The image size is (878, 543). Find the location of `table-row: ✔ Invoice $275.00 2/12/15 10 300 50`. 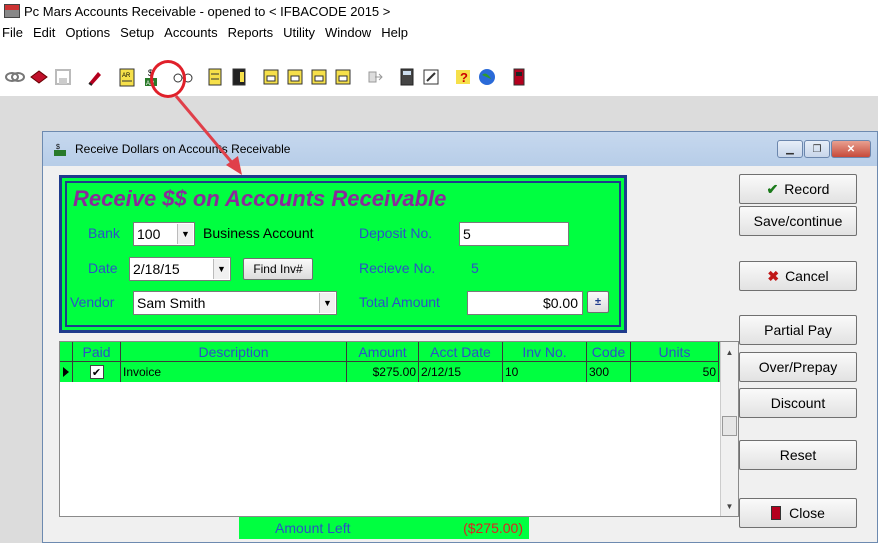

table-row: ✔ Invoice $275.00 2/12/15 10 300 50 is located at coordinates (390, 372).